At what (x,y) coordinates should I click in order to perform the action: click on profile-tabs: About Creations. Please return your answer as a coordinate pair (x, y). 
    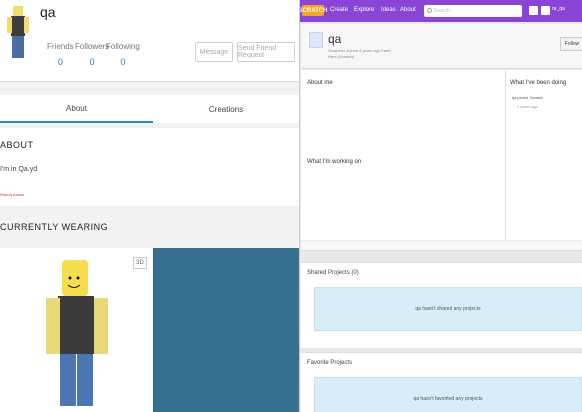
    Looking at the image, I should click on (149, 109).